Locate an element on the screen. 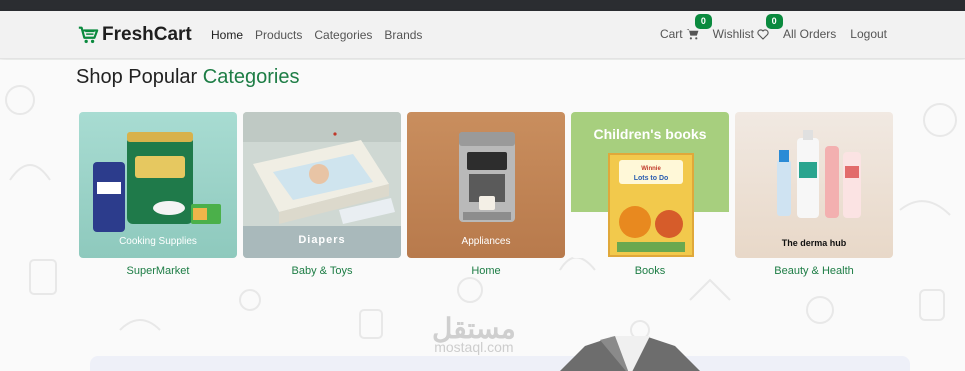 The height and width of the screenshot is (371, 965). category-name-supermarket: SuperMarket is located at coordinates (158, 271).